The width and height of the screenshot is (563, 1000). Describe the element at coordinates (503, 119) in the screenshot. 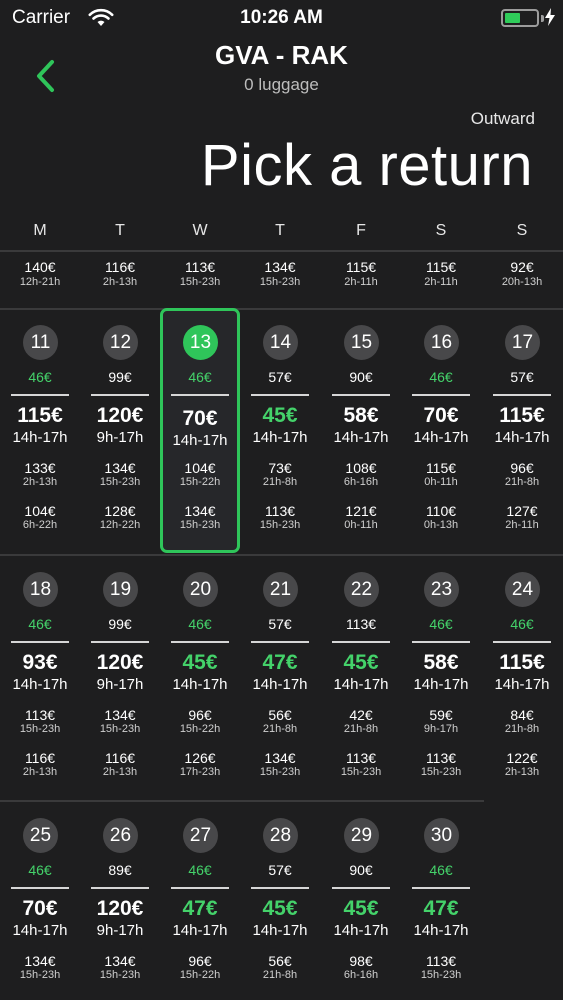

I see `outward-button: Outward` at that location.